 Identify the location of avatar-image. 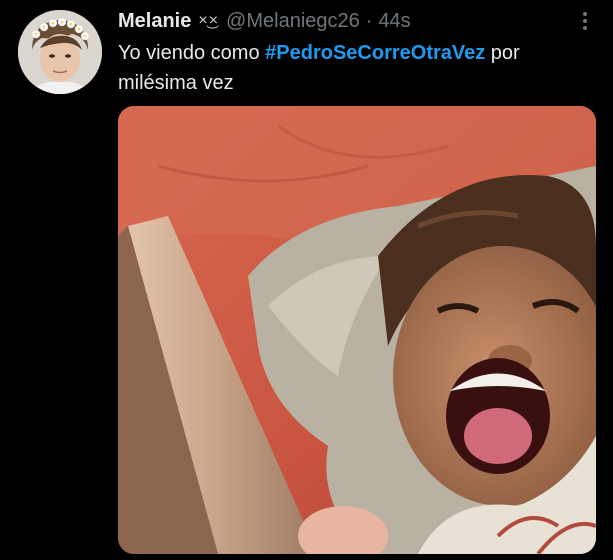
(60, 52).